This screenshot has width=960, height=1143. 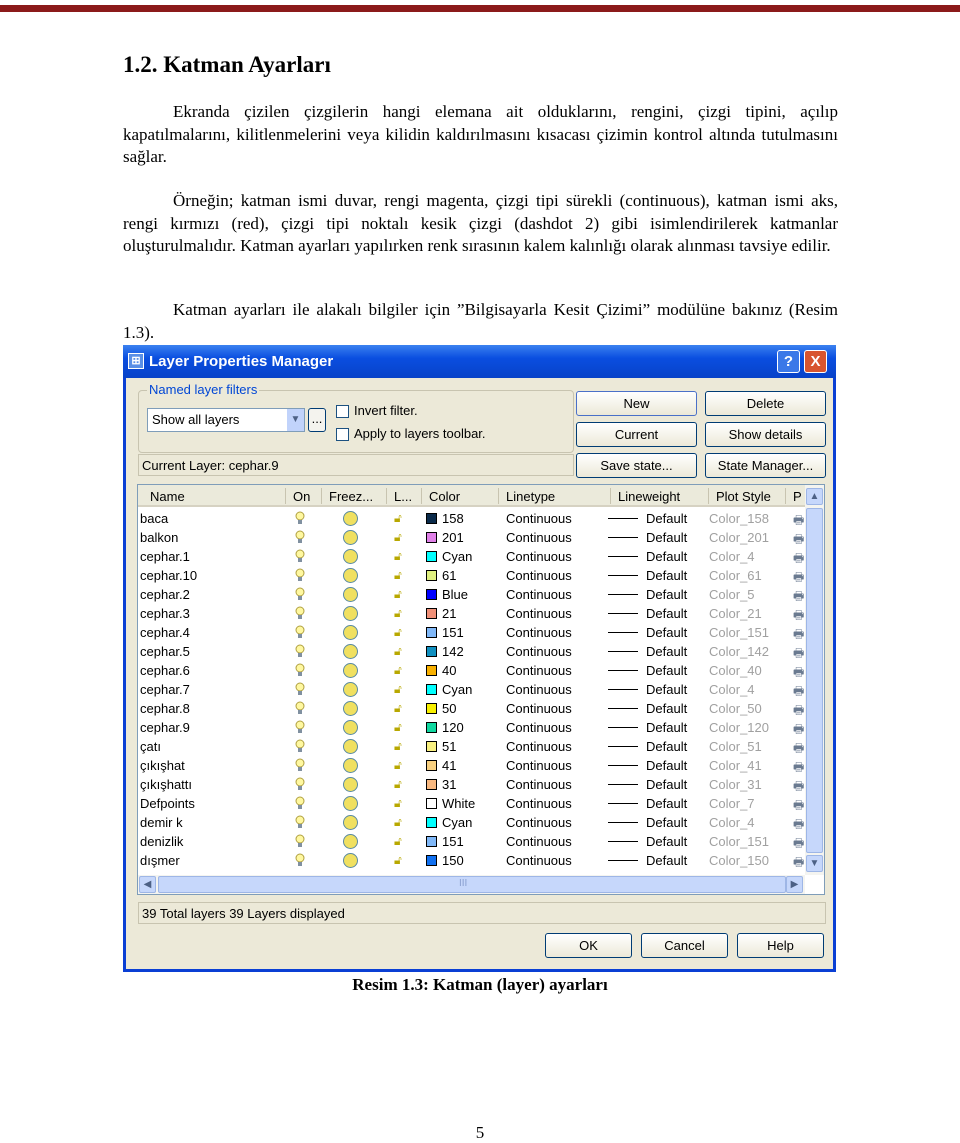 I want to click on column-header: Plot Style, so click(x=743, y=496).